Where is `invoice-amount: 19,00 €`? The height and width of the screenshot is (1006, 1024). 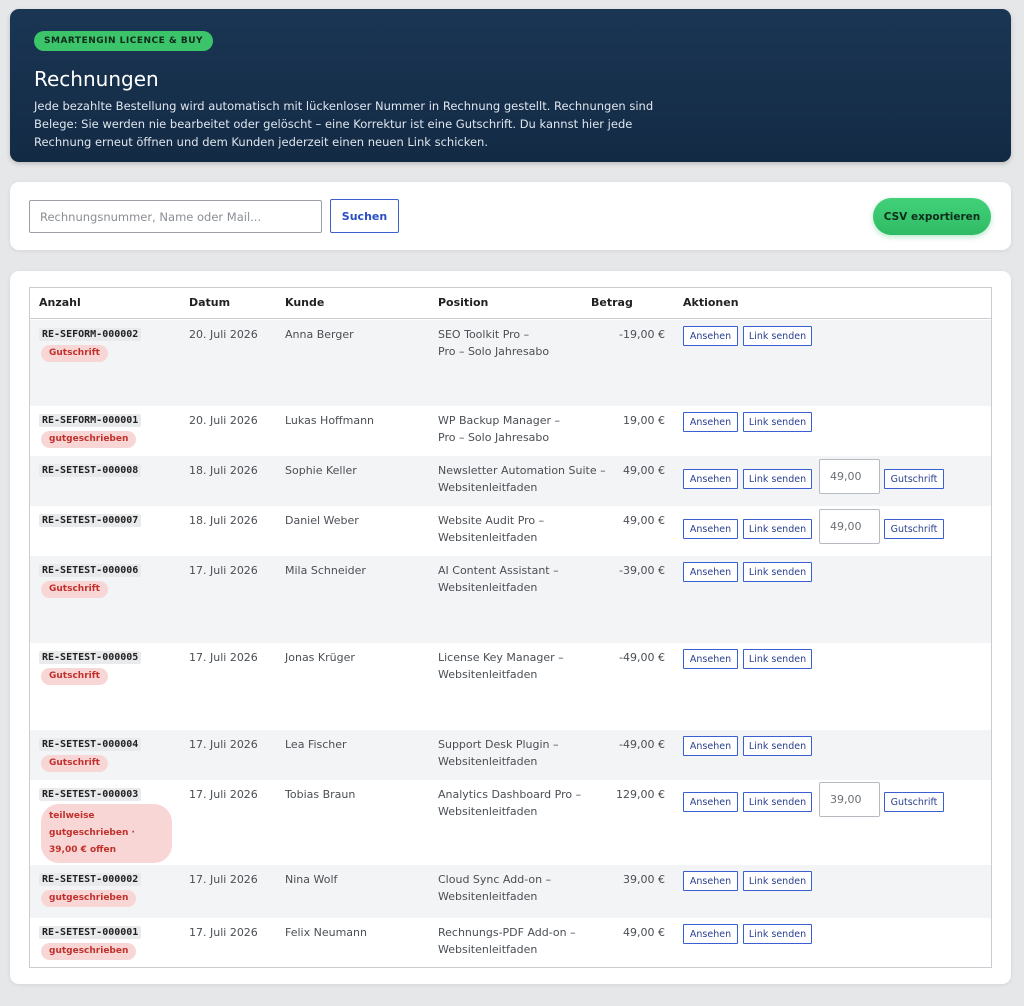
invoice-amount: 19,00 € is located at coordinates (644, 420).